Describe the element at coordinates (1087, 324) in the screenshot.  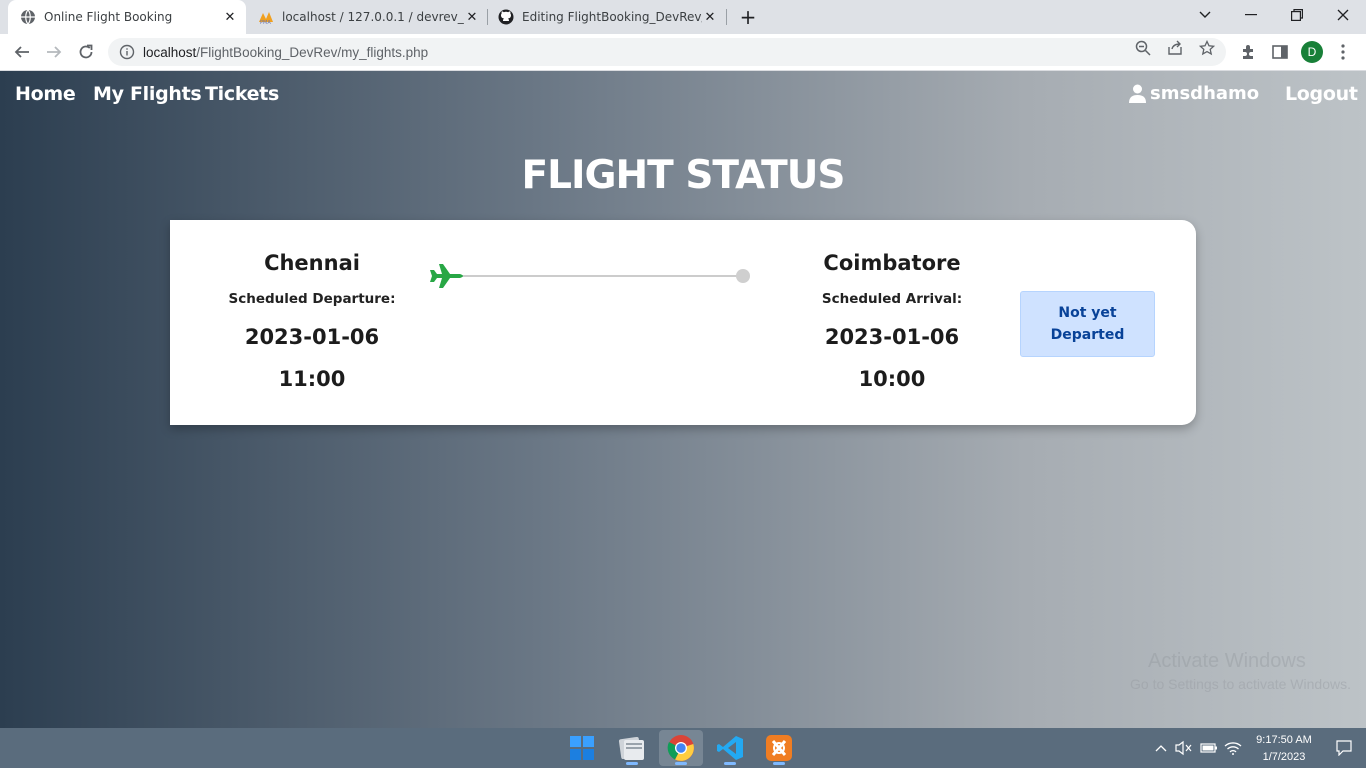
I see `flight-status-badge: Not yet Departed` at that location.